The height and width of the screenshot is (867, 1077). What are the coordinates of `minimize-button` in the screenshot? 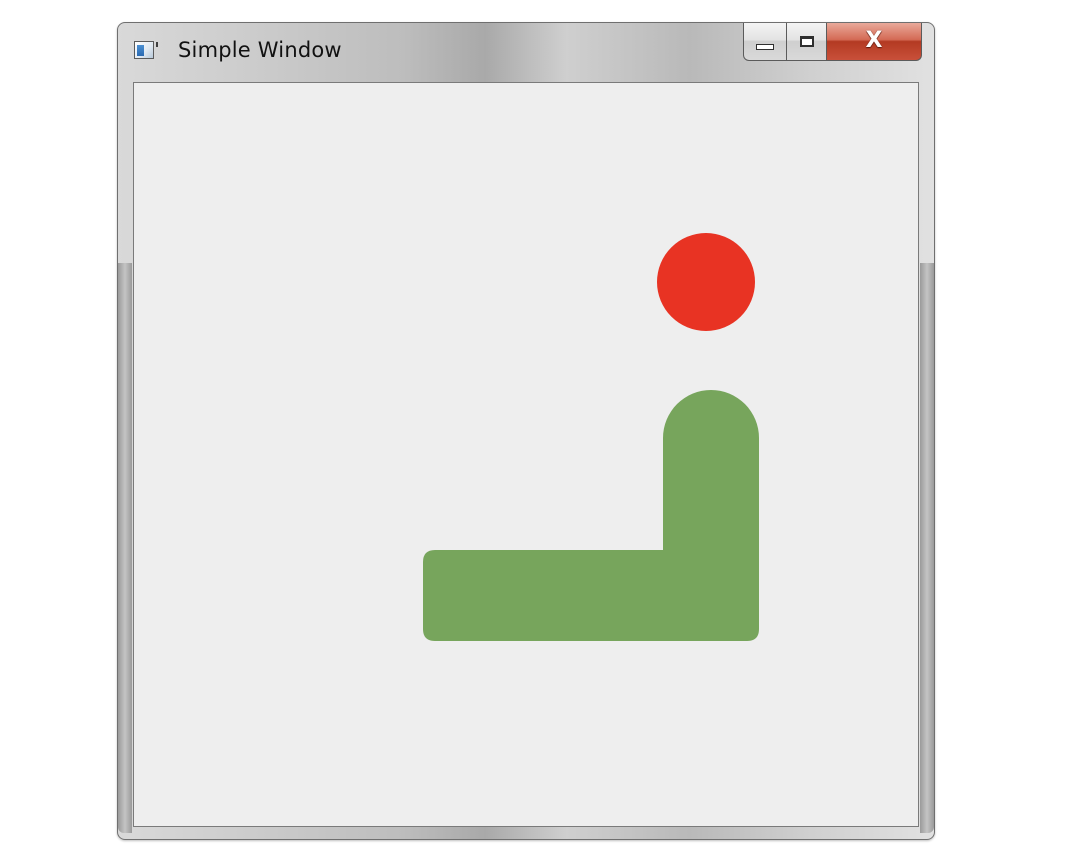 It's located at (765, 42).